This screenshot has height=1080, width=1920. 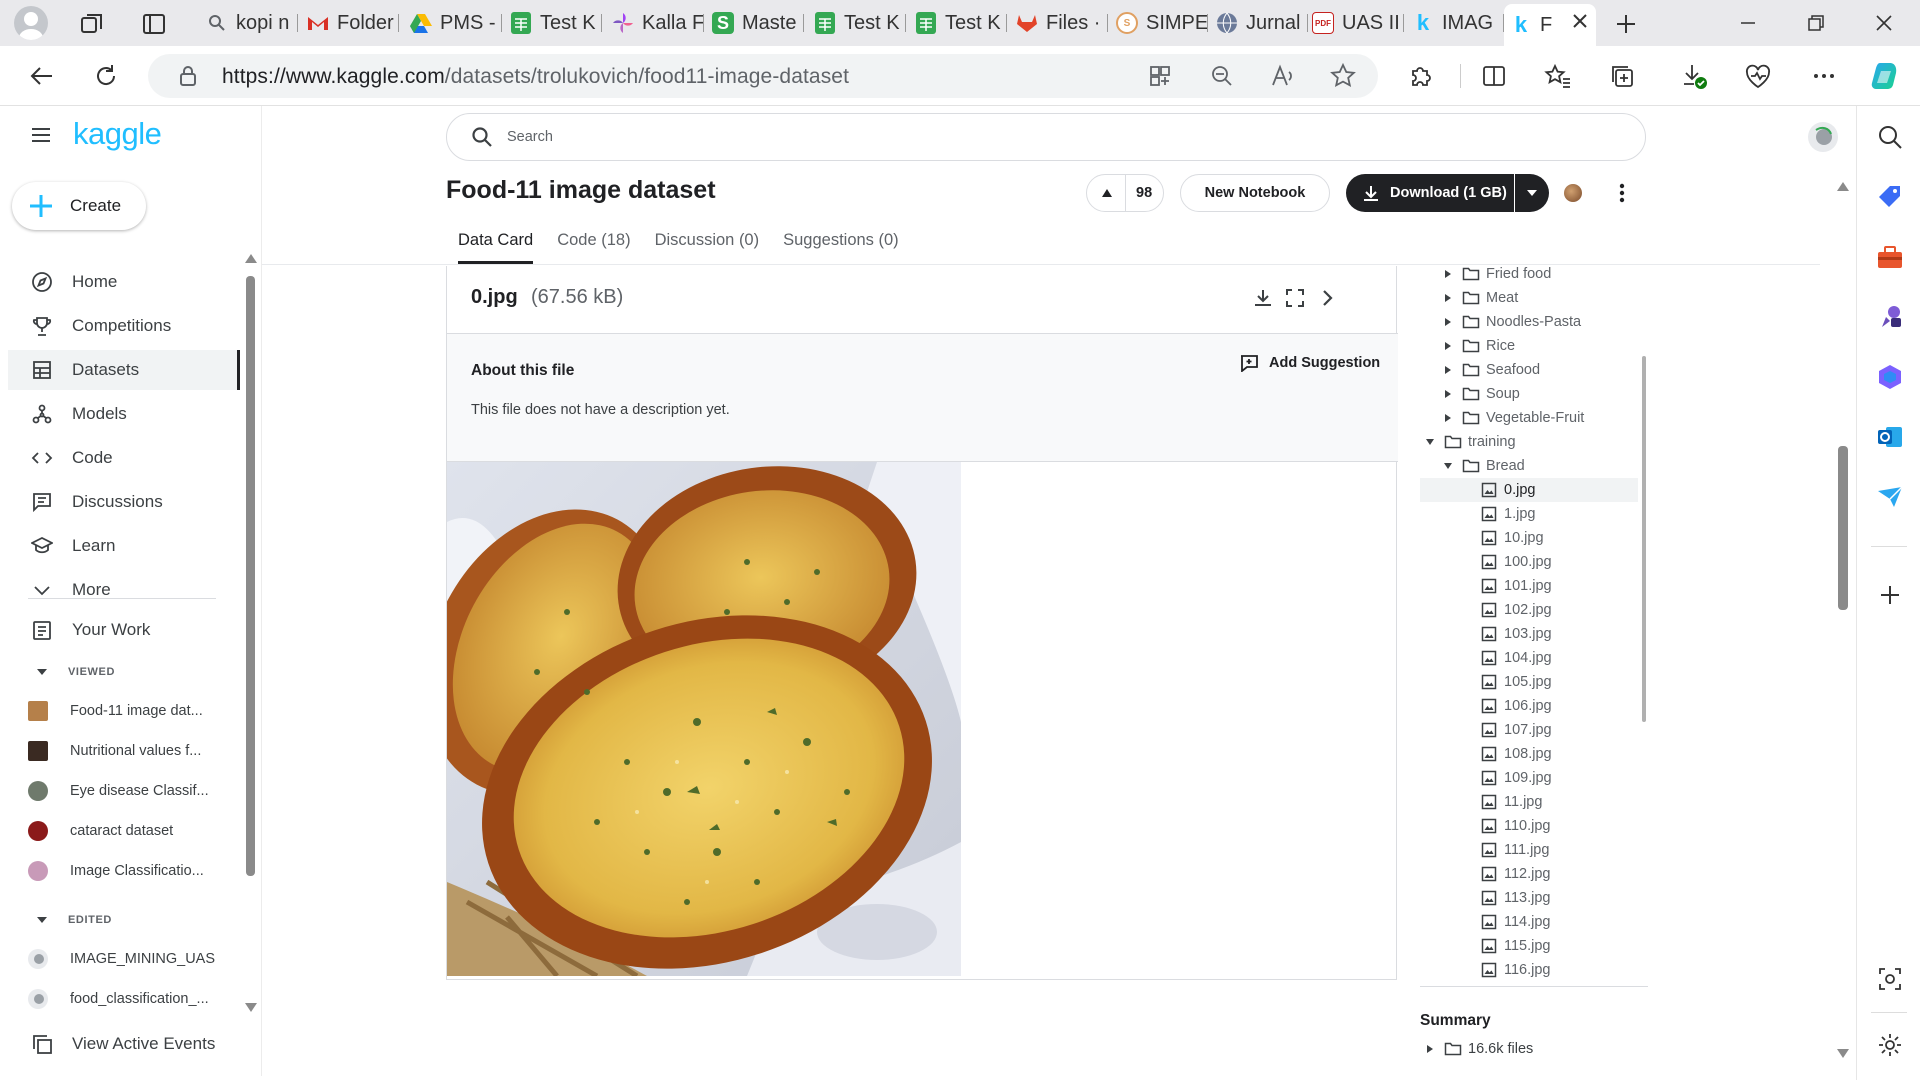 I want to click on nav-competitions: Competitions, so click(x=124, y=326).